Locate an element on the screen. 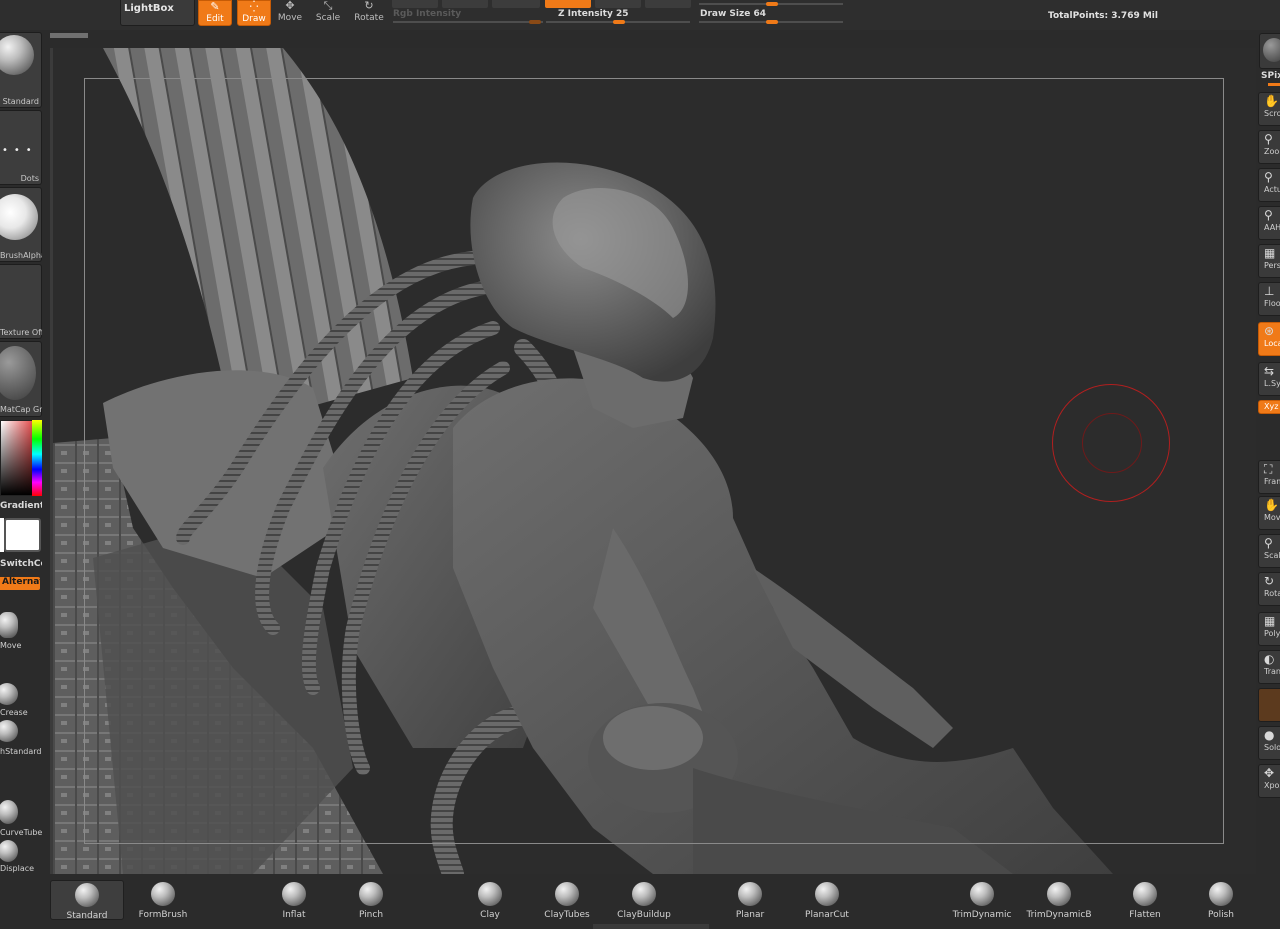 The width and height of the screenshot is (1280, 929). rgb-intensity-knob is located at coordinates (535, 22).